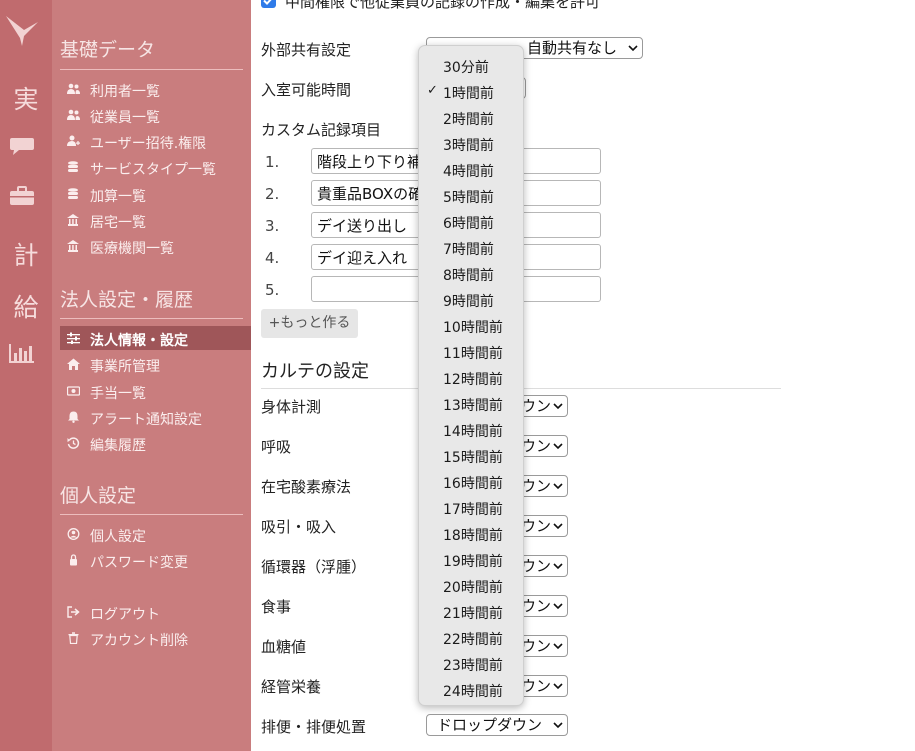  I want to click on dropdown-option: 6時間前, so click(471, 221).